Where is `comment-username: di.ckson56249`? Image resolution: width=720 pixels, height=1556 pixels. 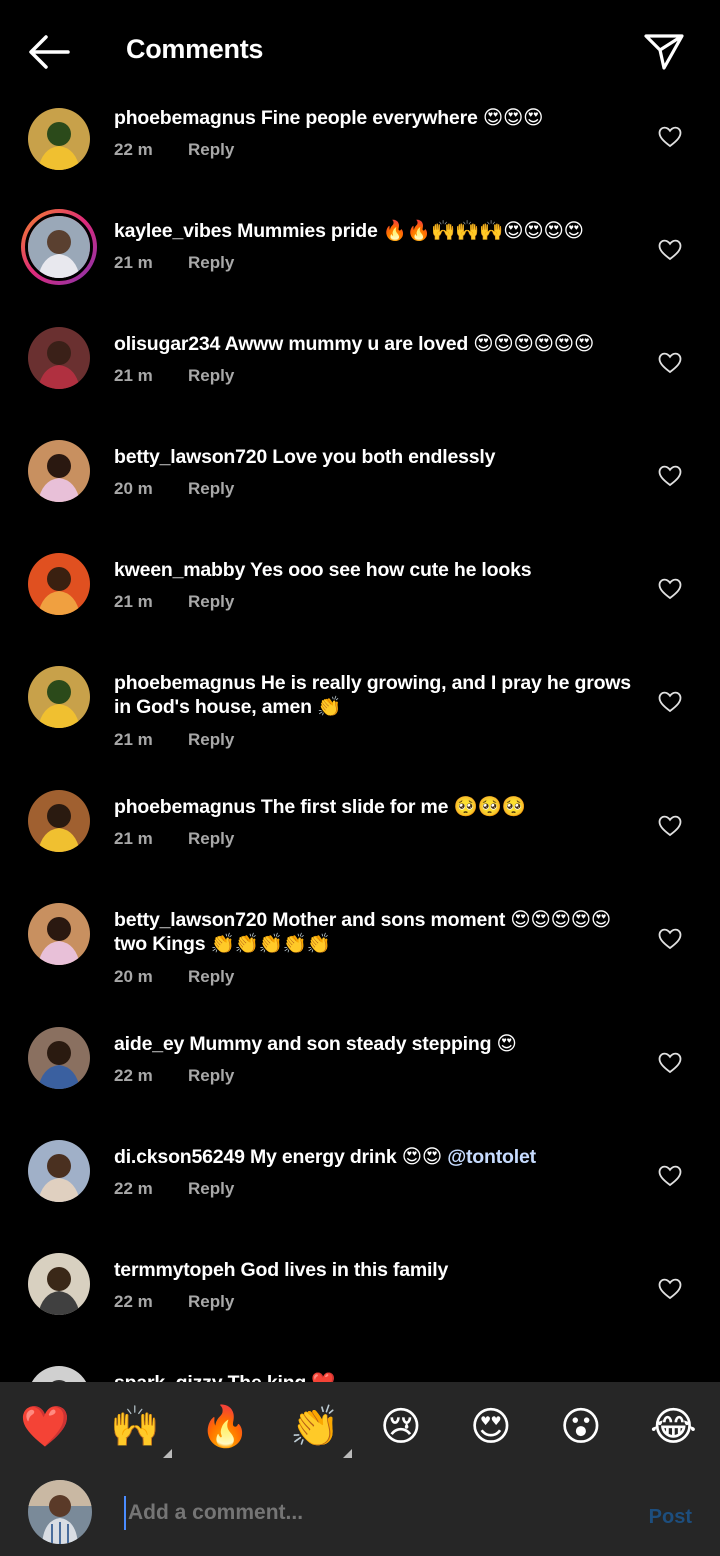 comment-username: di.ckson56249 is located at coordinates (179, 1157).